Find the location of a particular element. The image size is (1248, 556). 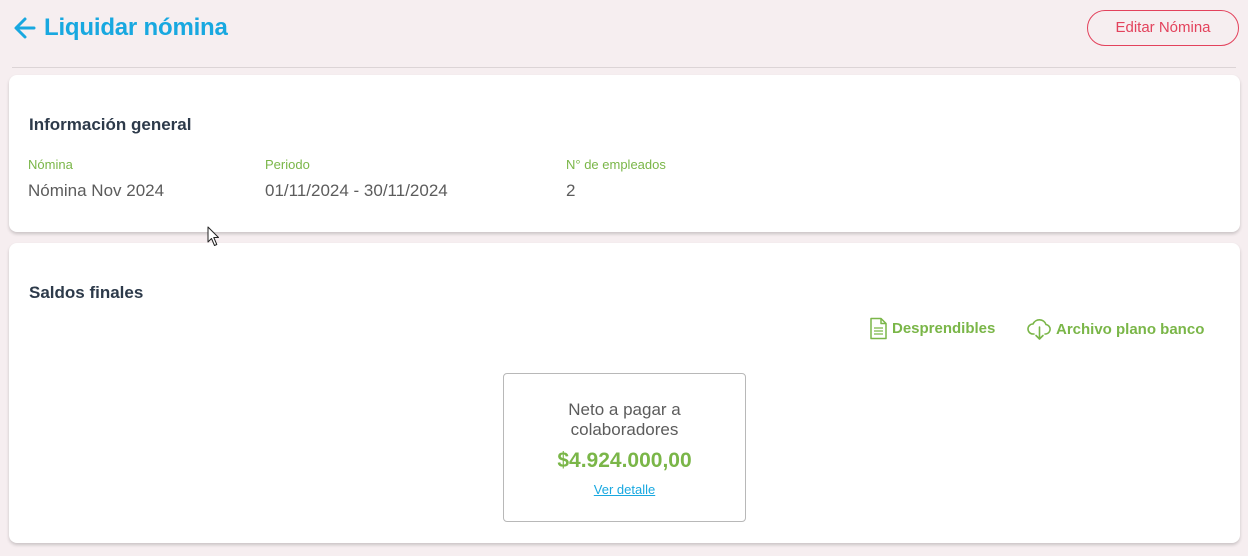

payroll-name-label: Nómina is located at coordinates (50, 164).